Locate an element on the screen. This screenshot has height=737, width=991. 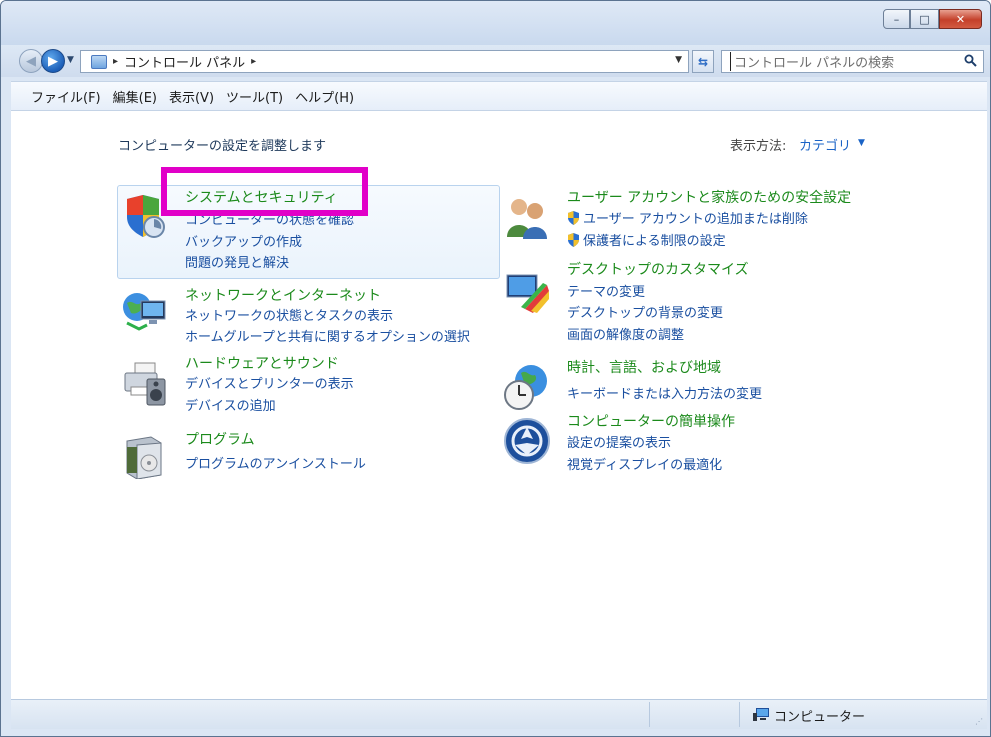
forward-button: ▶ is located at coordinates (53, 61).